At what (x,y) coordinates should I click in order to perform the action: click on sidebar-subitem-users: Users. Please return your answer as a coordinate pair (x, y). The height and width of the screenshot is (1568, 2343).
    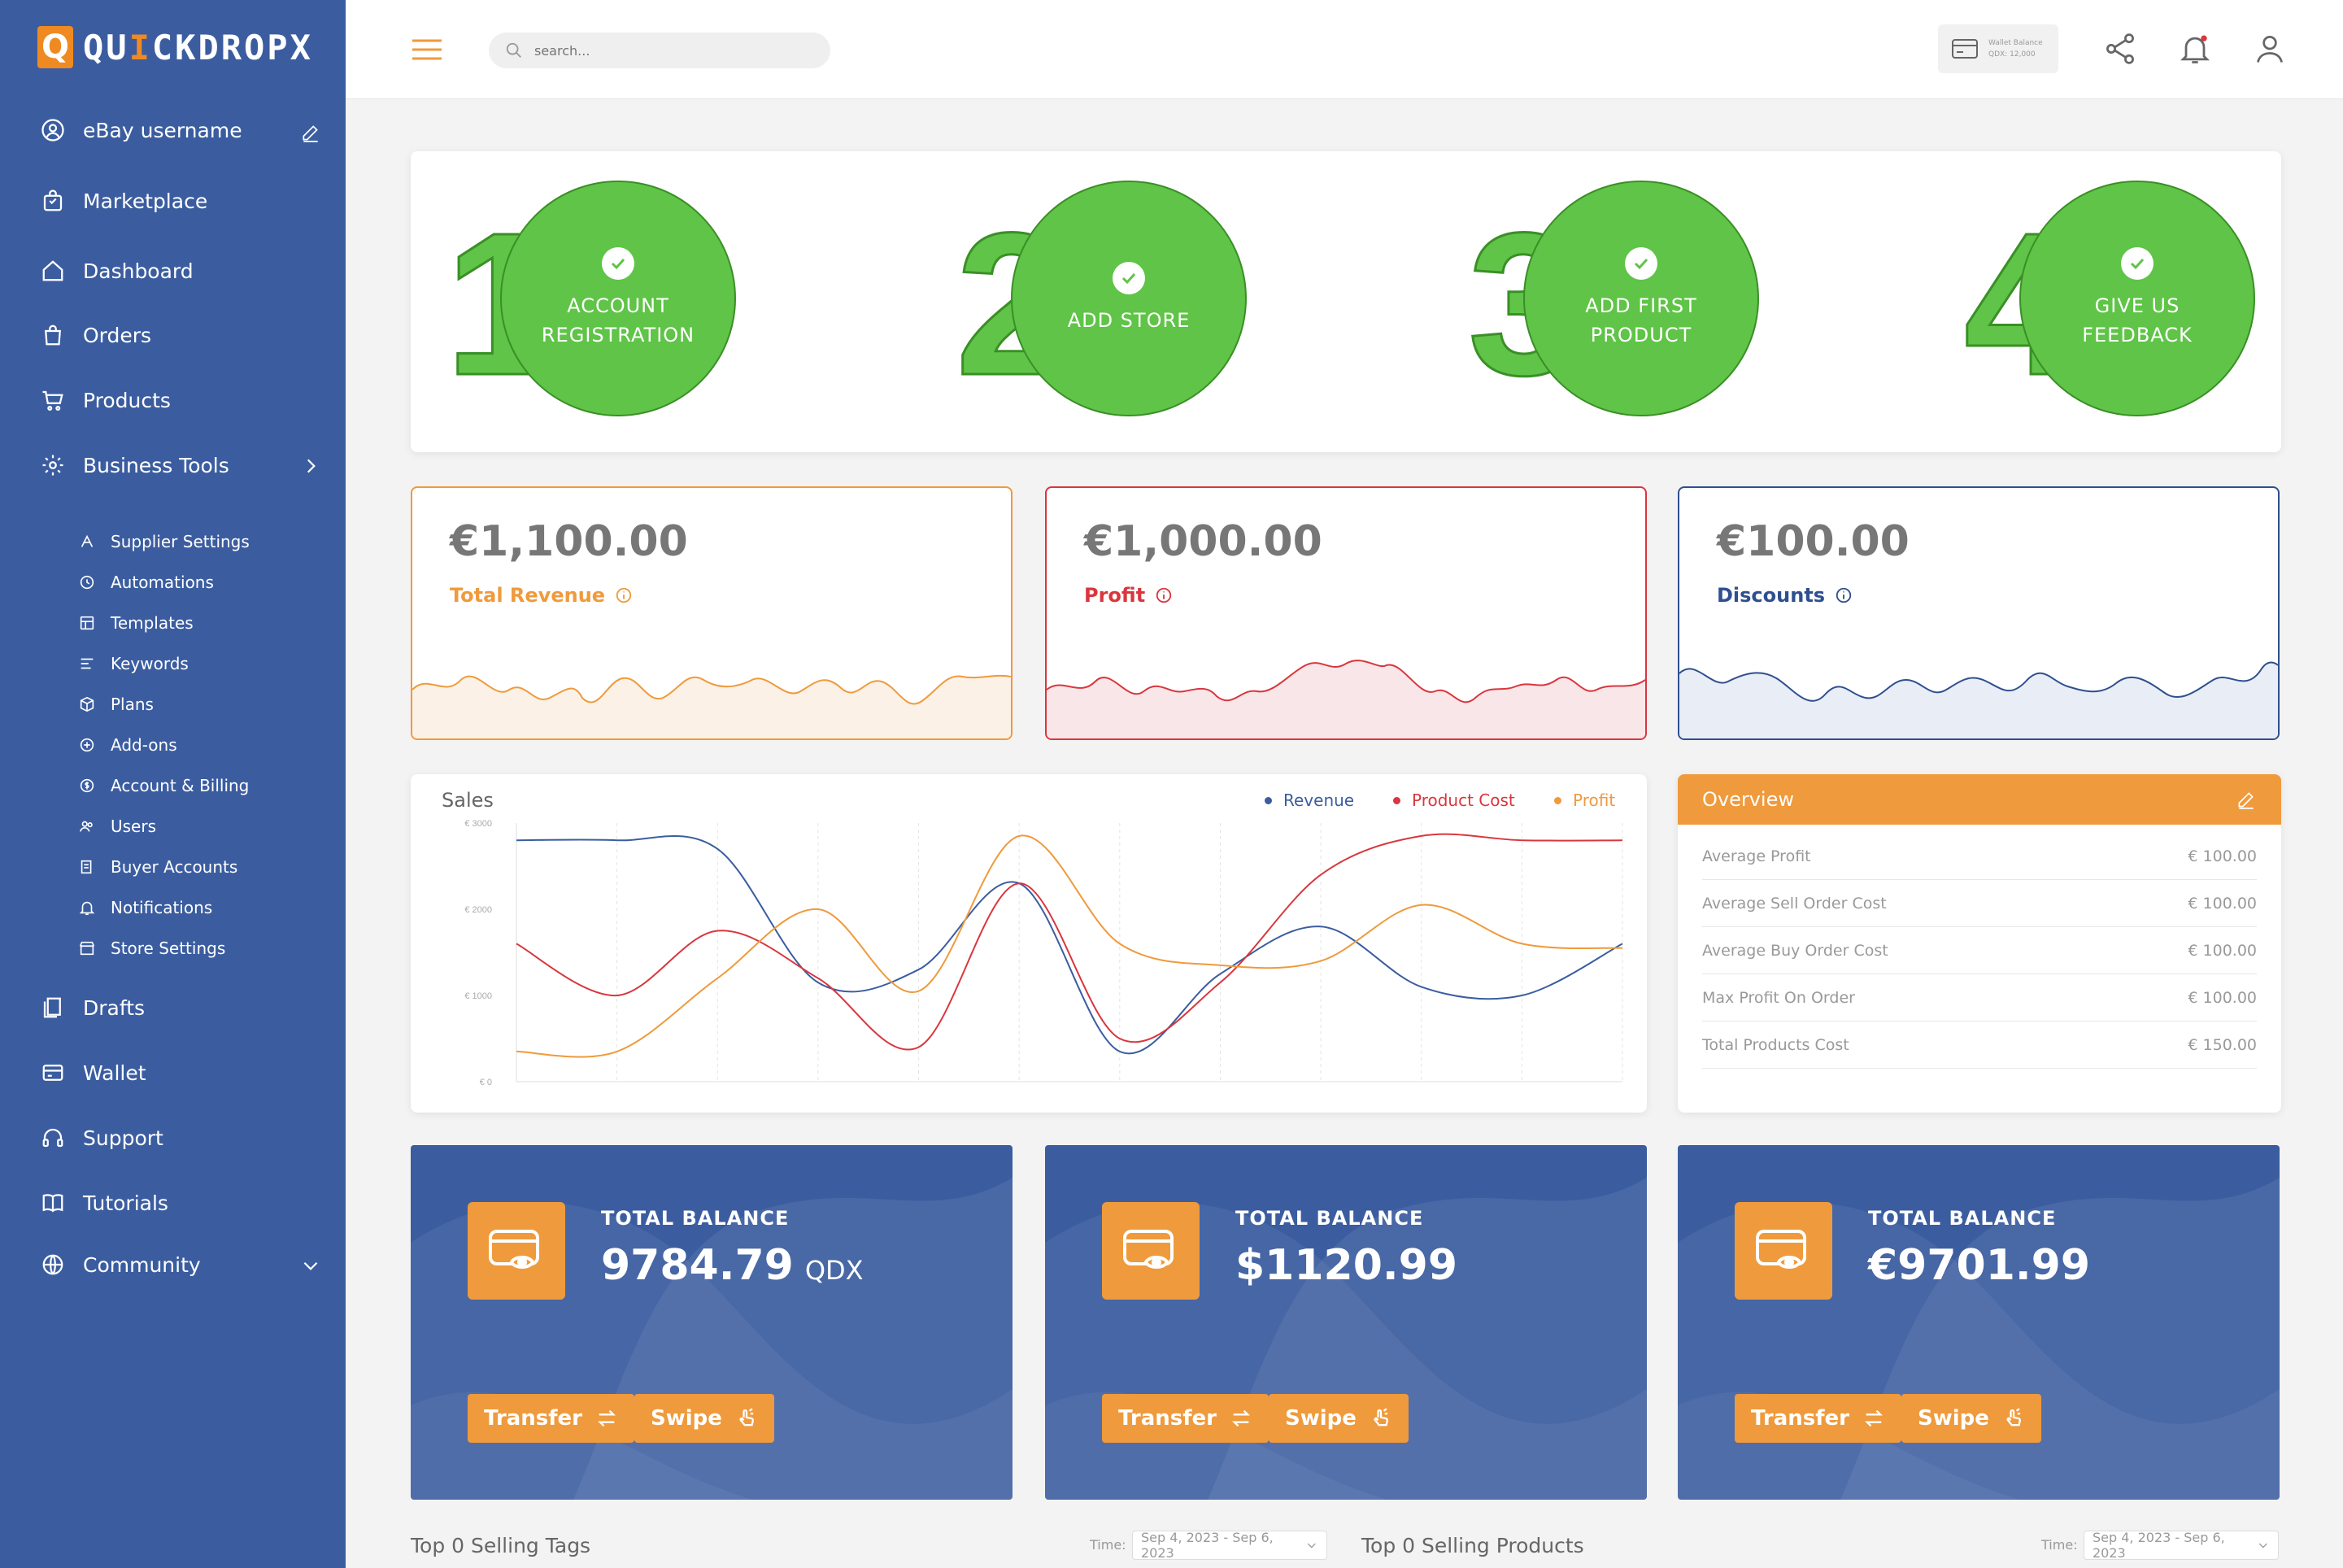
    Looking at the image, I should click on (117, 826).